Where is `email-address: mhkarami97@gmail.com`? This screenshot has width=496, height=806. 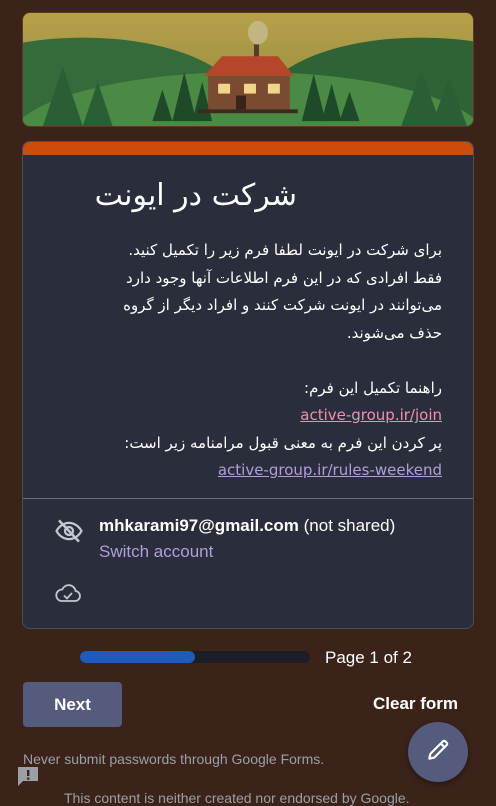
email-address: mhkarami97@gmail.com is located at coordinates (199, 525).